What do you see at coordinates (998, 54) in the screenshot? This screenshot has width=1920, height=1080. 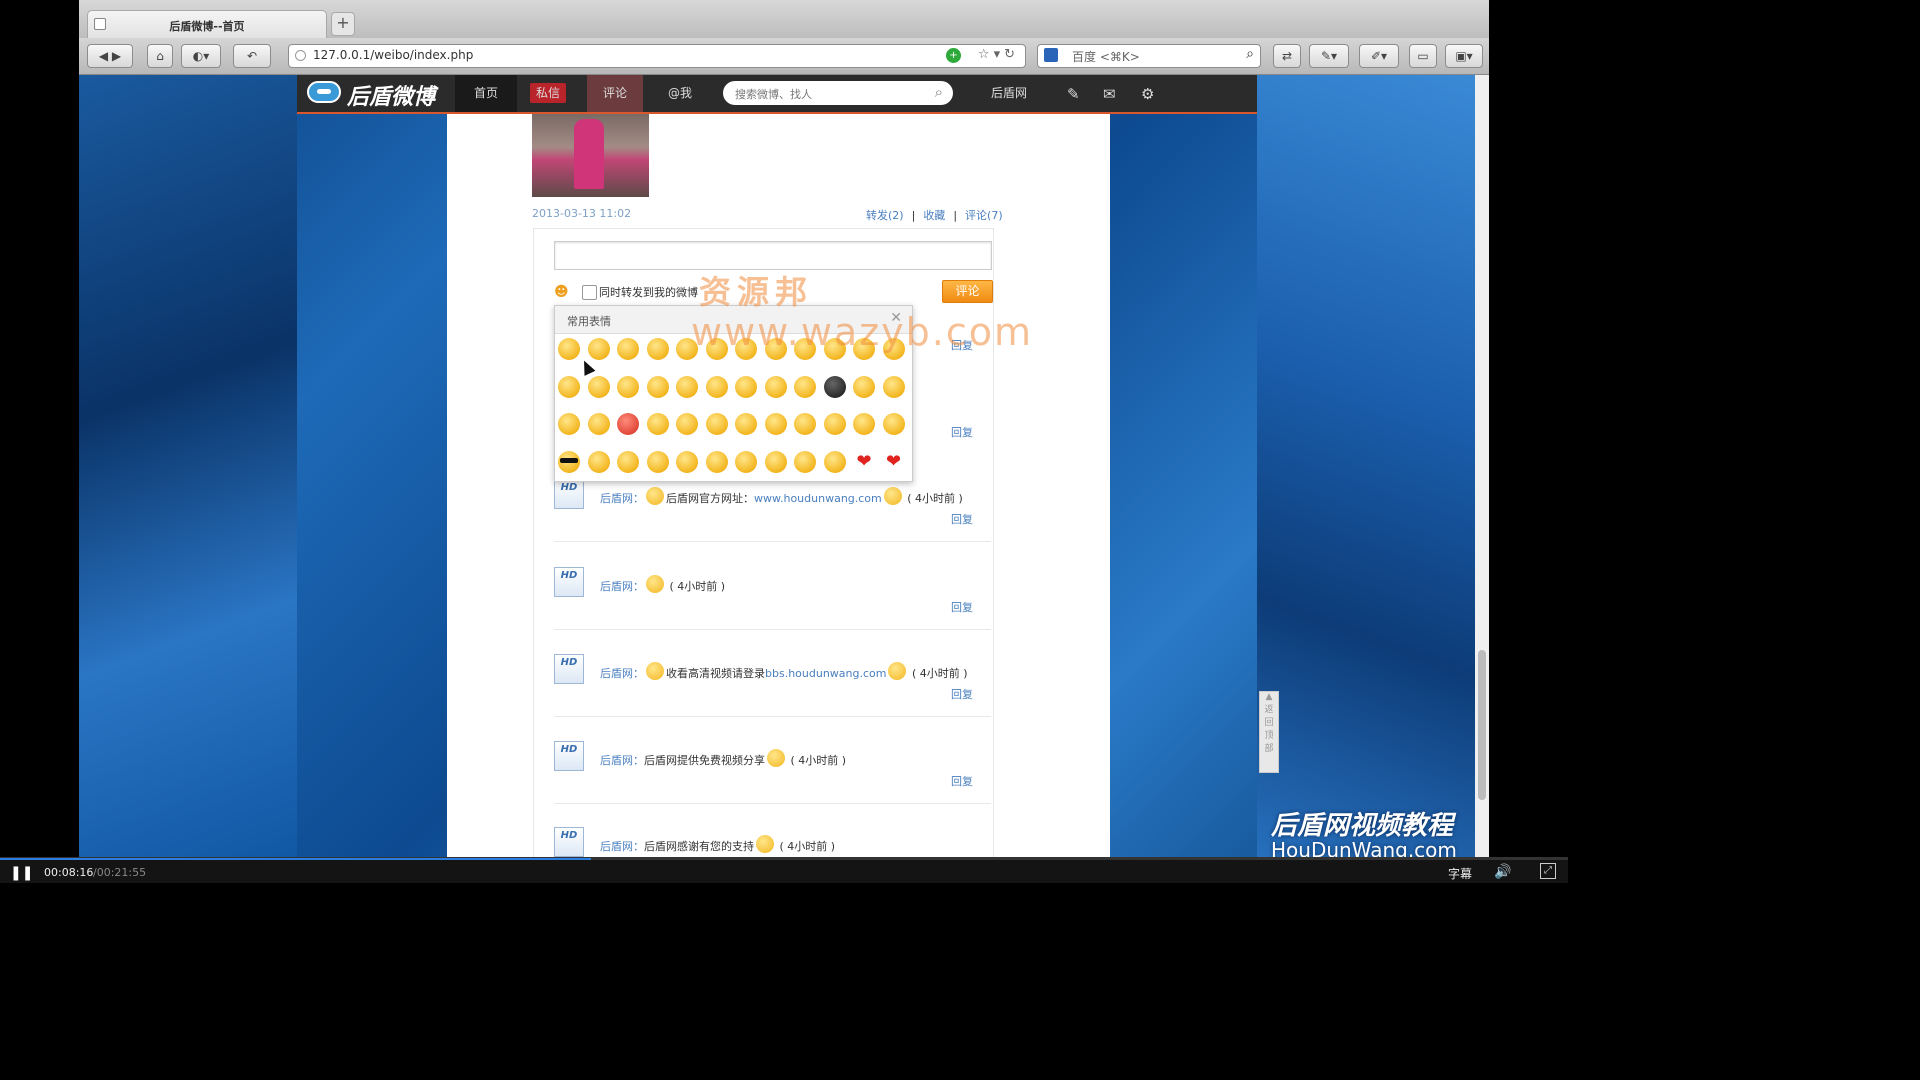 I see `bookmark-reload-icon: ☆▾↻` at bounding box center [998, 54].